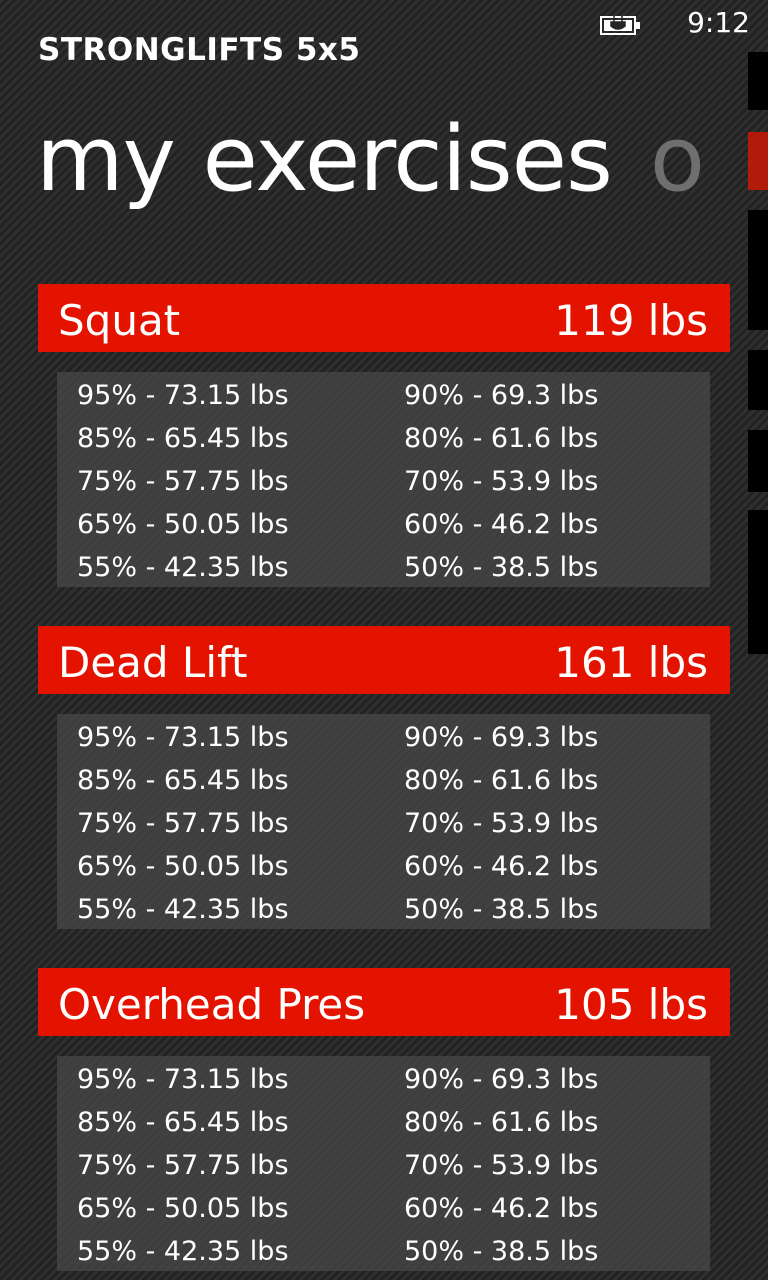 The height and width of the screenshot is (1280, 768). Describe the element at coordinates (212, 1004) in the screenshot. I see `exercise-name: Overhead Press` at that location.